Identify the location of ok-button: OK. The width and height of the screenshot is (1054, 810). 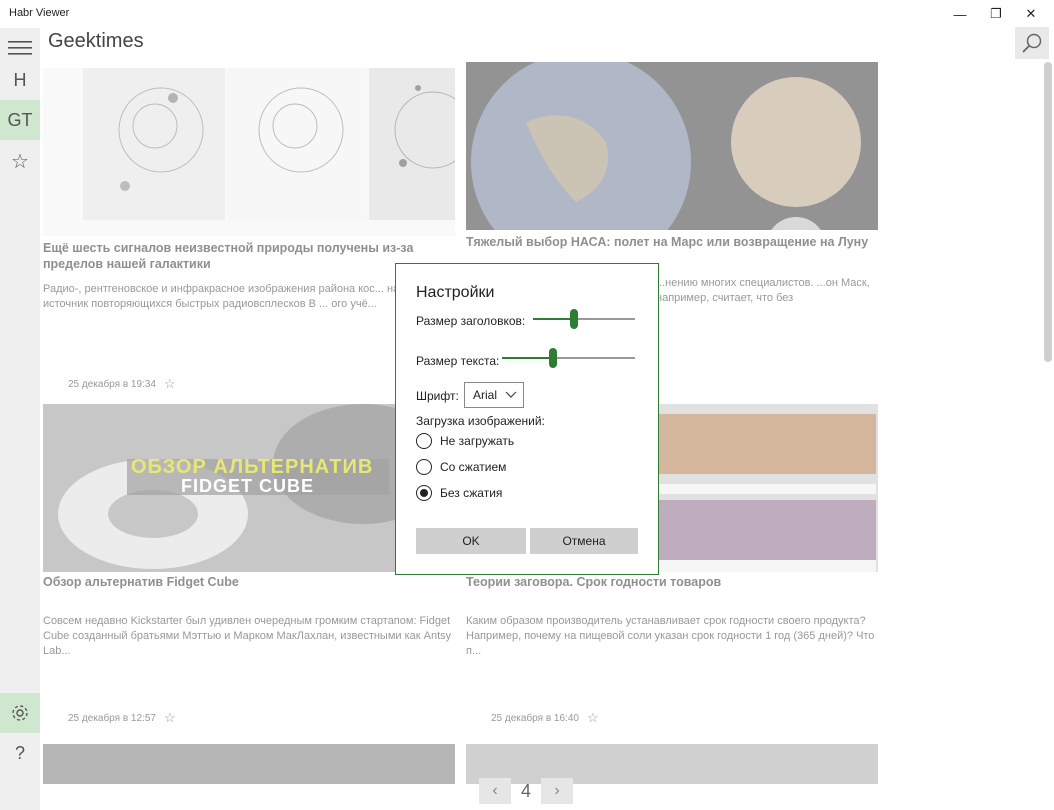
(471, 541).